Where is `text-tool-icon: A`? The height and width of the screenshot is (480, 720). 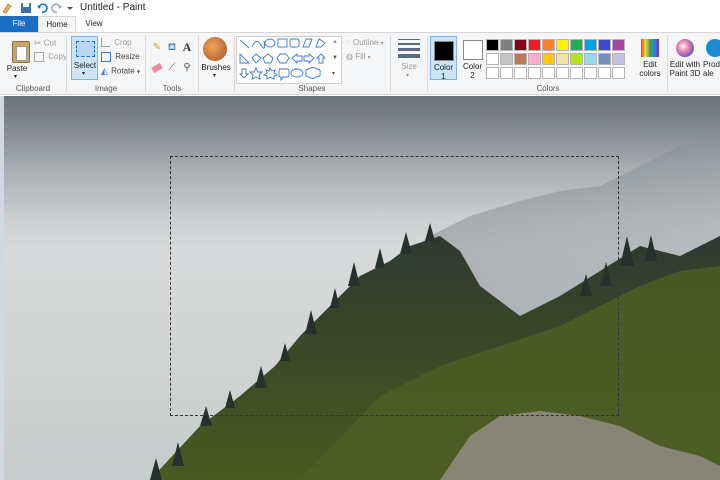 text-tool-icon: A is located at coordinates (187, 47).